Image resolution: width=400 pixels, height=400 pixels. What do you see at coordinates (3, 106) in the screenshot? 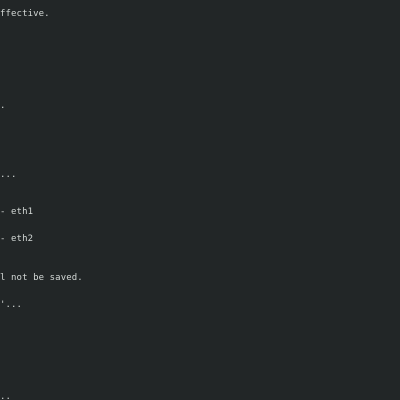
I see `terminal-output-line: .` at bounding box center [3, 106].